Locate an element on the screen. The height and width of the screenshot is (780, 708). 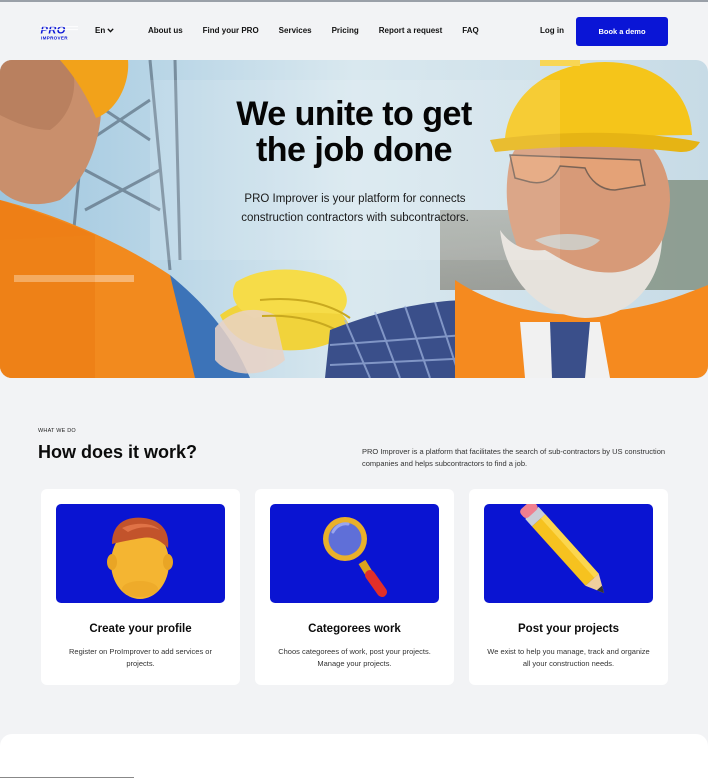
section-eyebrow: WHAT WE DO is located at coordinates (57, 431).